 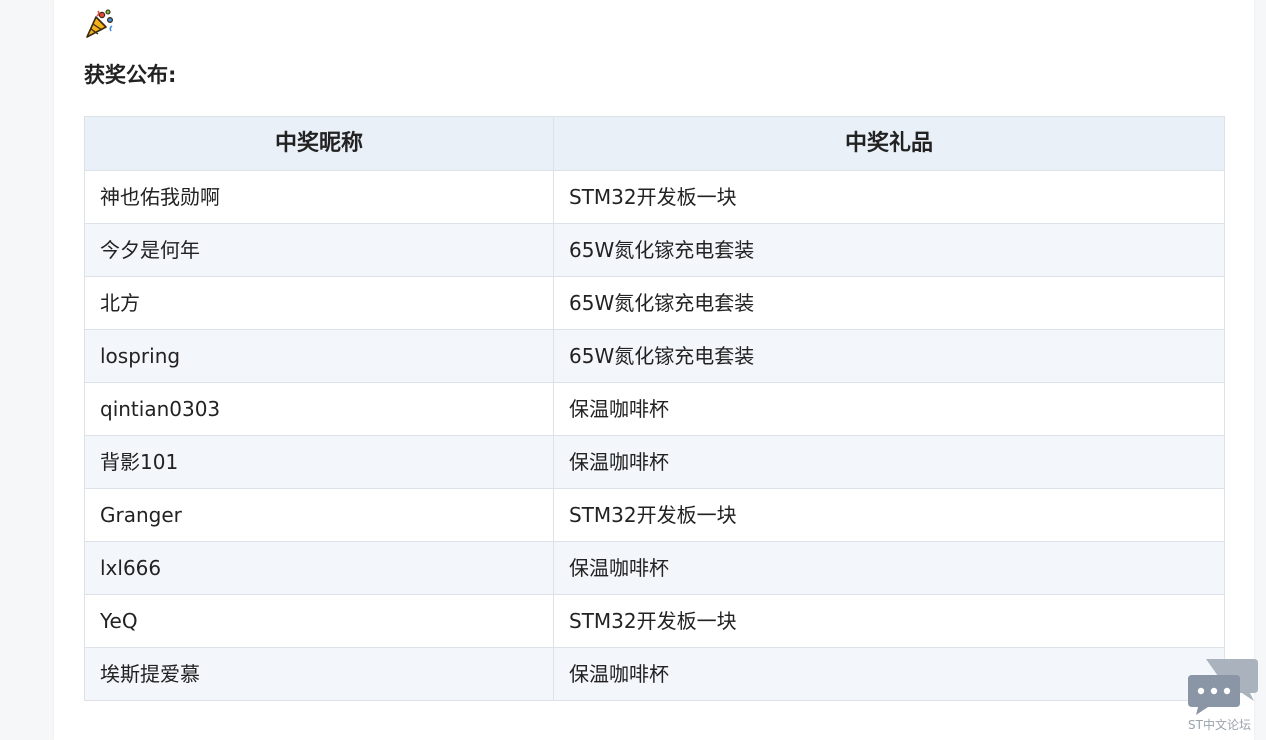 I want to click on table-row: 埃斯提爱慕 保温咖啡杯, so click(x=654, y=674).